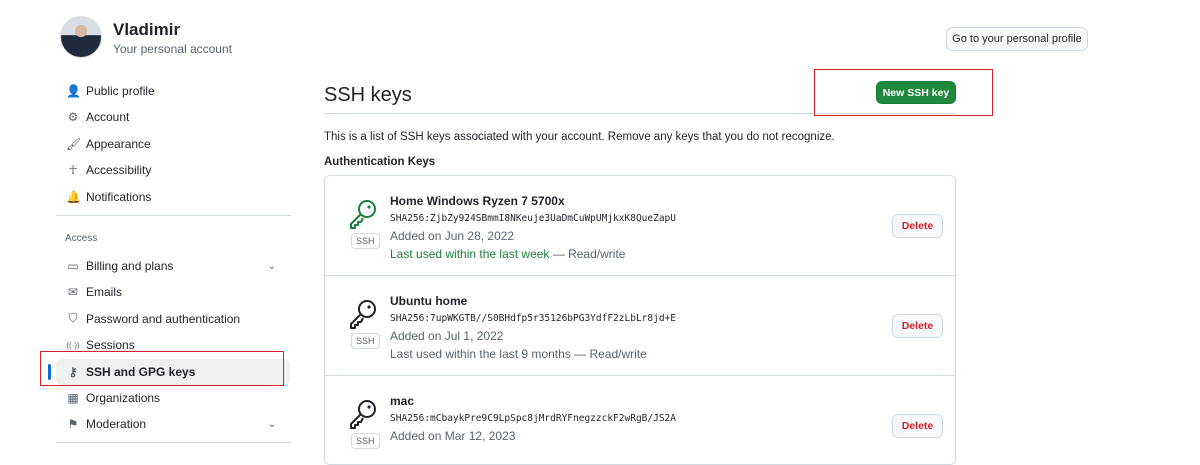  Describe the element at coordinates (173, 197) in the screenshot. I see `sidebar-item: 🔔 Notifications` at that location.